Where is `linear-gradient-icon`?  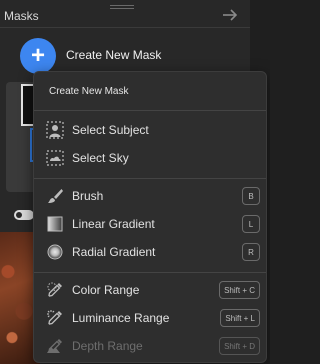
linear-gradient-icon is located at coordinates (55, 224).